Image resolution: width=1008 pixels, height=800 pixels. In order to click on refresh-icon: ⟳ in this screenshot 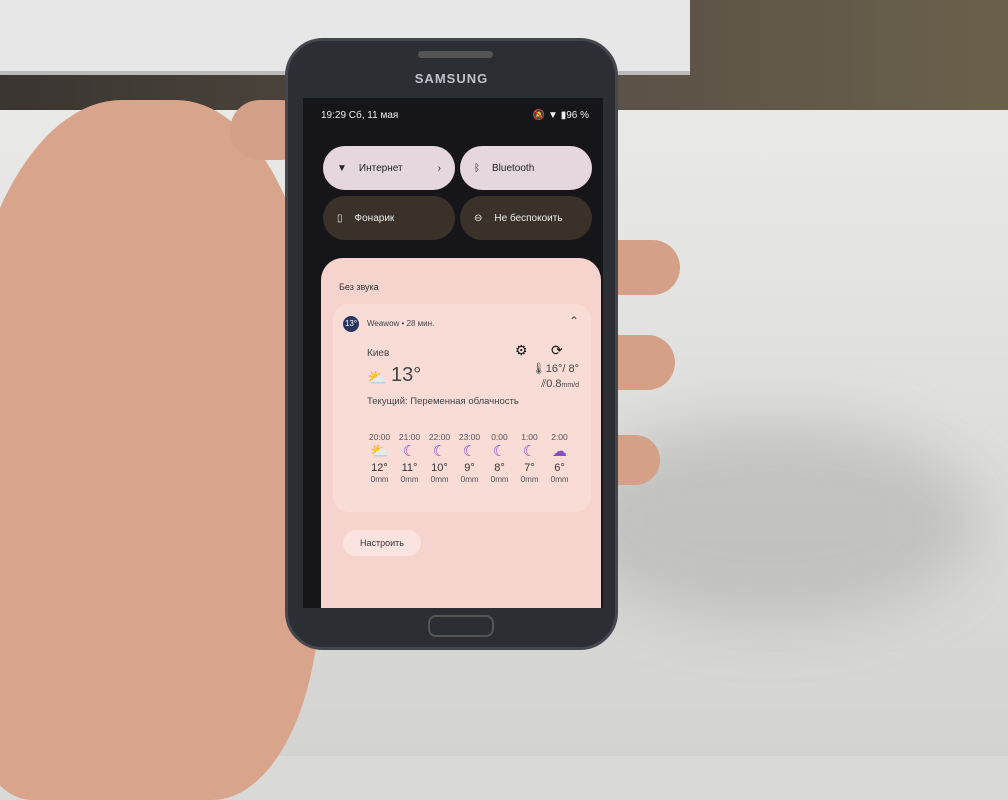, I will do `click(557, 350)`.